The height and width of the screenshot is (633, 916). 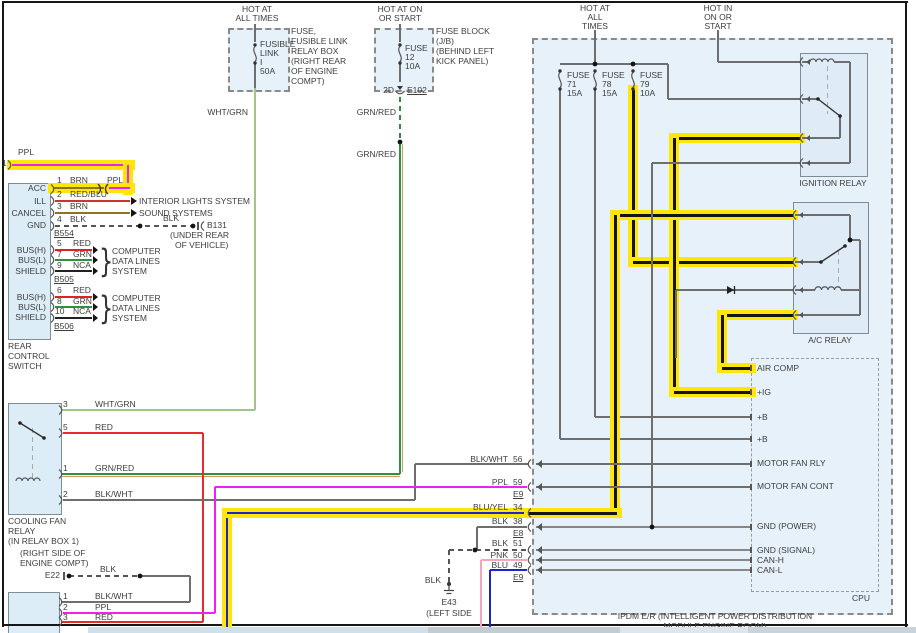 I want to click on cpu-label: CPU, so click(x=861, y=598).